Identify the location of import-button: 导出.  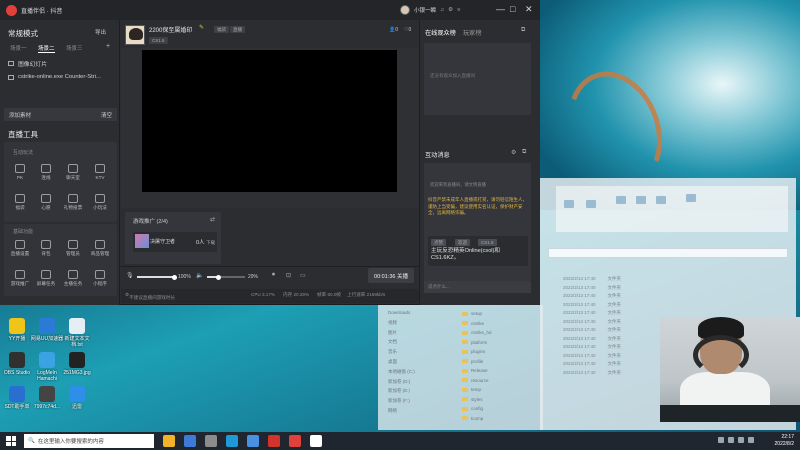
(100, 32).